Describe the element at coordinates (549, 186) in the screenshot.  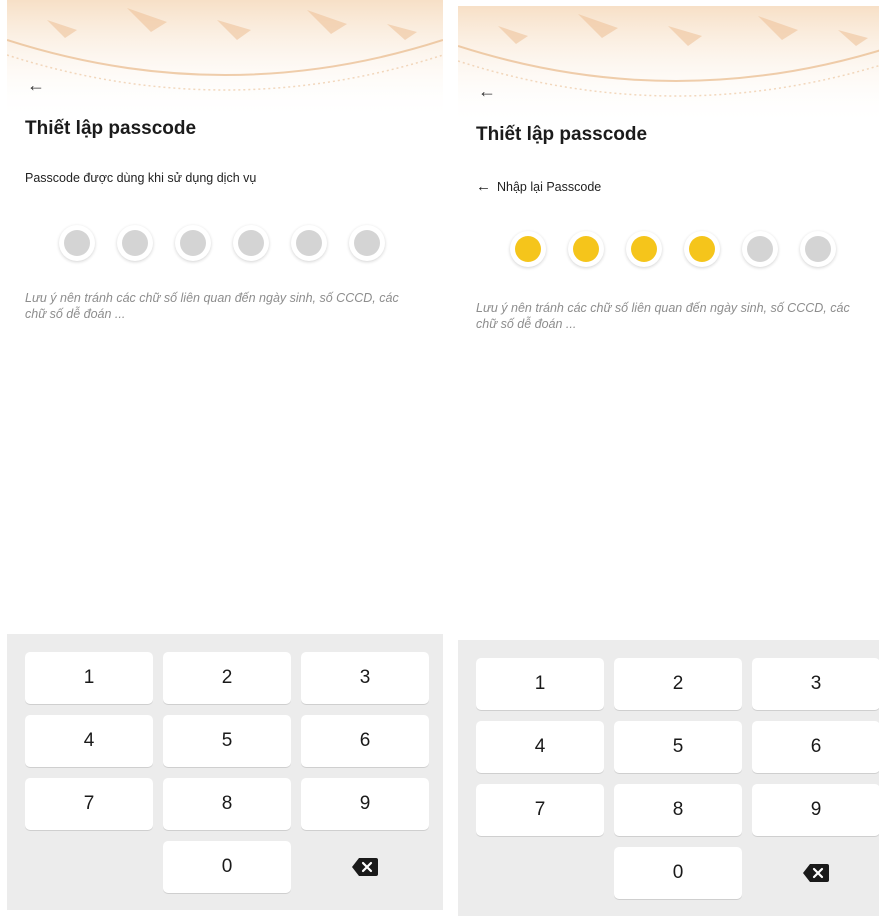
I see `reenter-label: Nhập lại Passcode` at that location.